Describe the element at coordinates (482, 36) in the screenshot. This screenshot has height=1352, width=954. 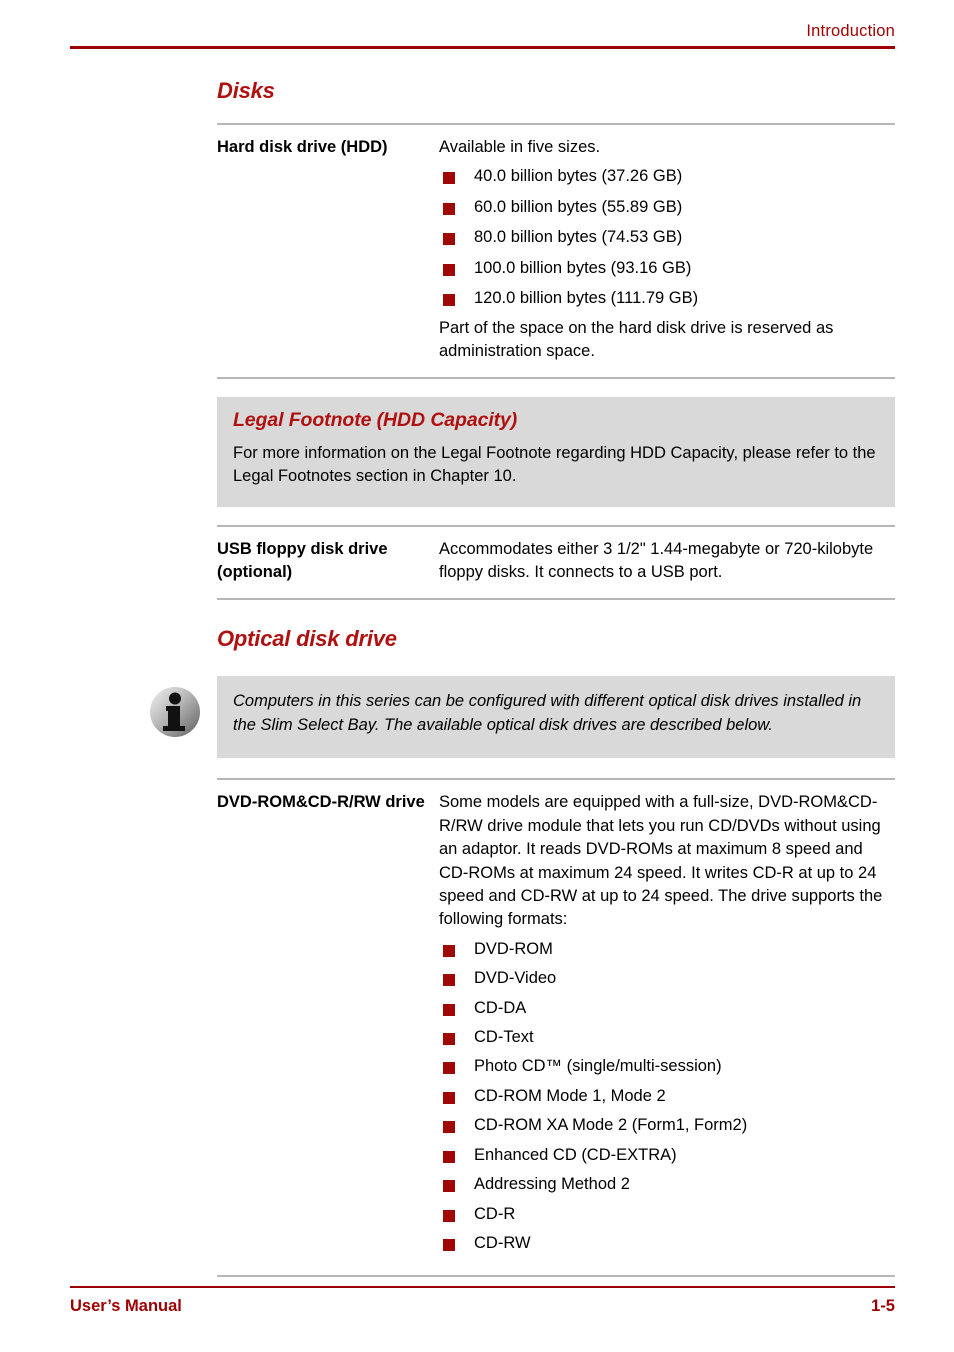
I see `page-header: Introduction` at that location.